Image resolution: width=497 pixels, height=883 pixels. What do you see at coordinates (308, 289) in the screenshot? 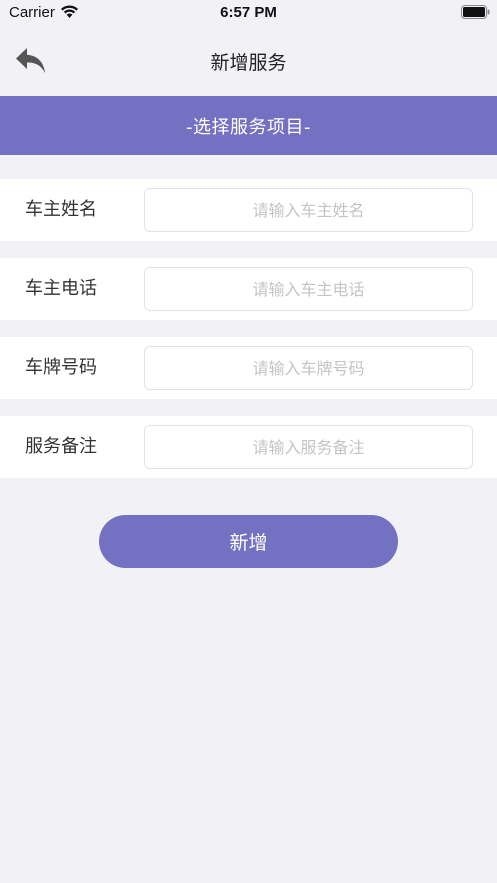
I see `owner-phone-input` at bounding box center [308, 289].